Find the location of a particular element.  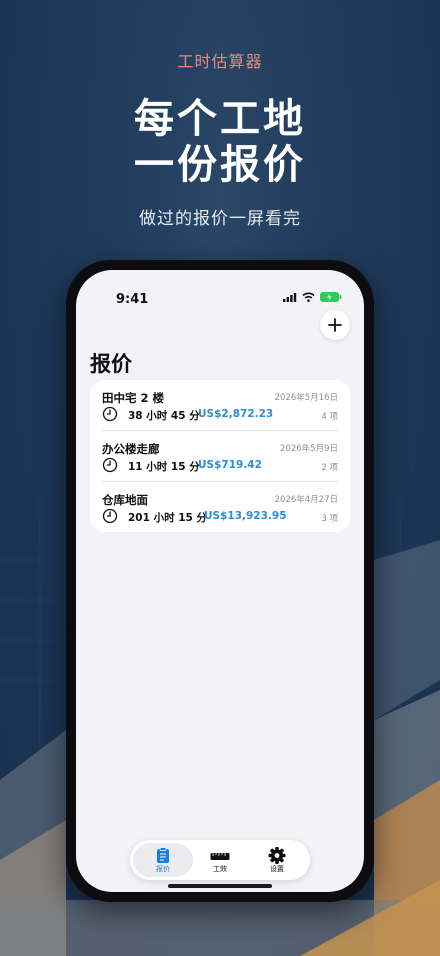

page-title: 报价 is located at coordinates (111, 364).